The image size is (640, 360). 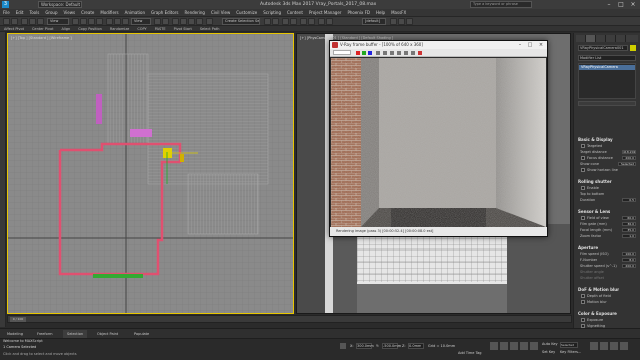 I want to click on camera-target, so click(x=182, y=158).